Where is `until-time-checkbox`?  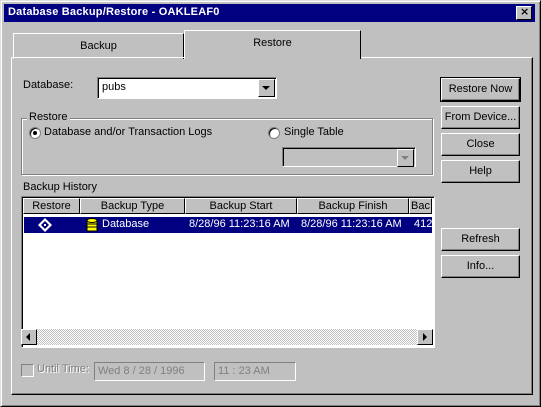
until-time-checkbox is located at coordinates (27, 370).